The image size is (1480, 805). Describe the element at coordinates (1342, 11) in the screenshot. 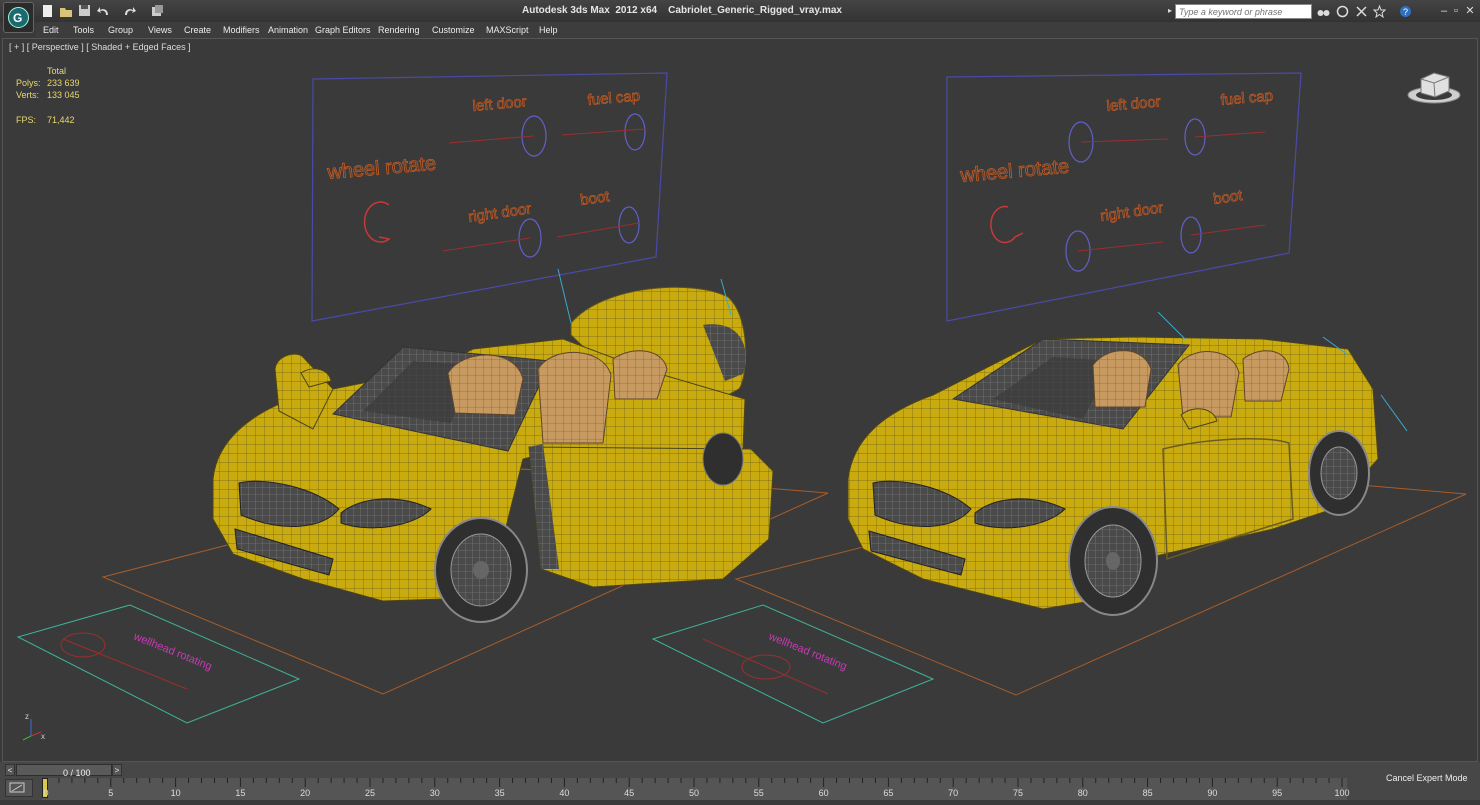

I see `subscription-icon` at that location.